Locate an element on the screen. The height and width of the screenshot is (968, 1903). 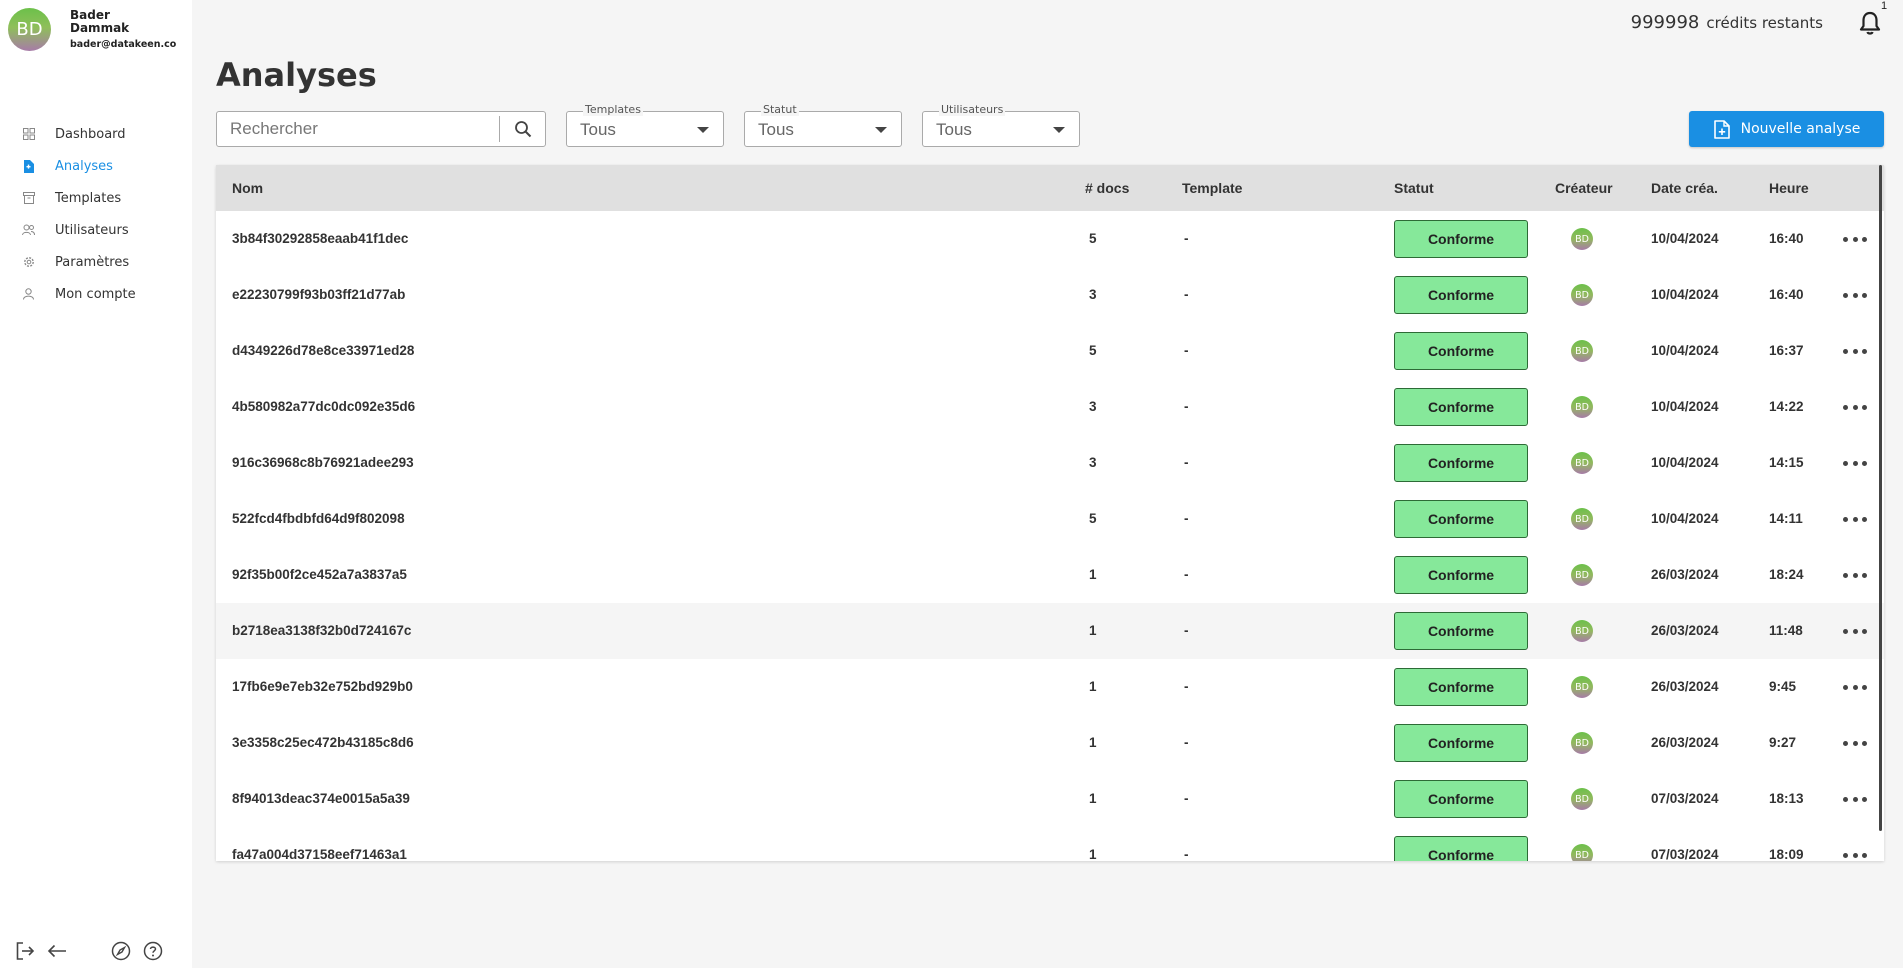
analysis-name: e22230799f93b03ff21d77ab is located at coordinates (318, 295).